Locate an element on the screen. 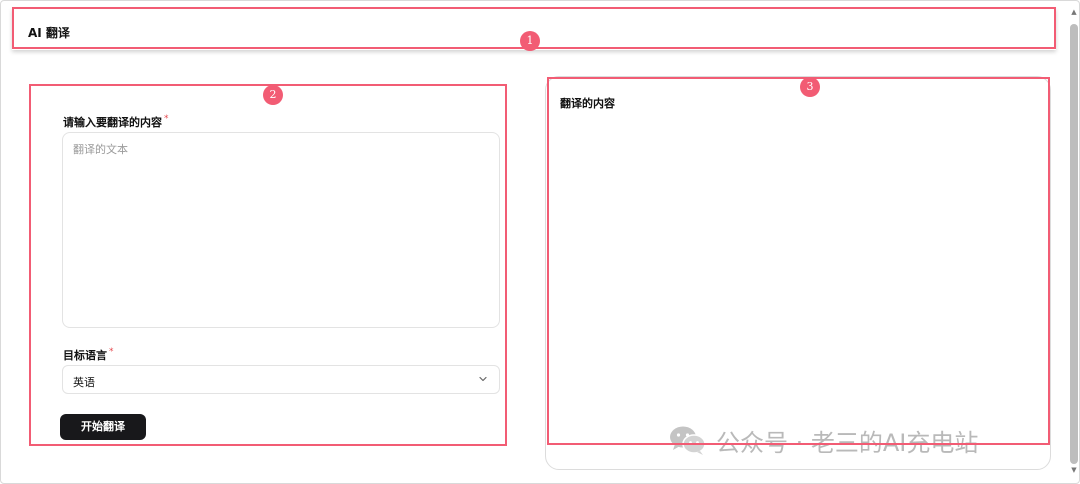 The height and width of the screenshot is (484, 1080). annotation-marker-3: 3 is located at coordinates (810, 87).